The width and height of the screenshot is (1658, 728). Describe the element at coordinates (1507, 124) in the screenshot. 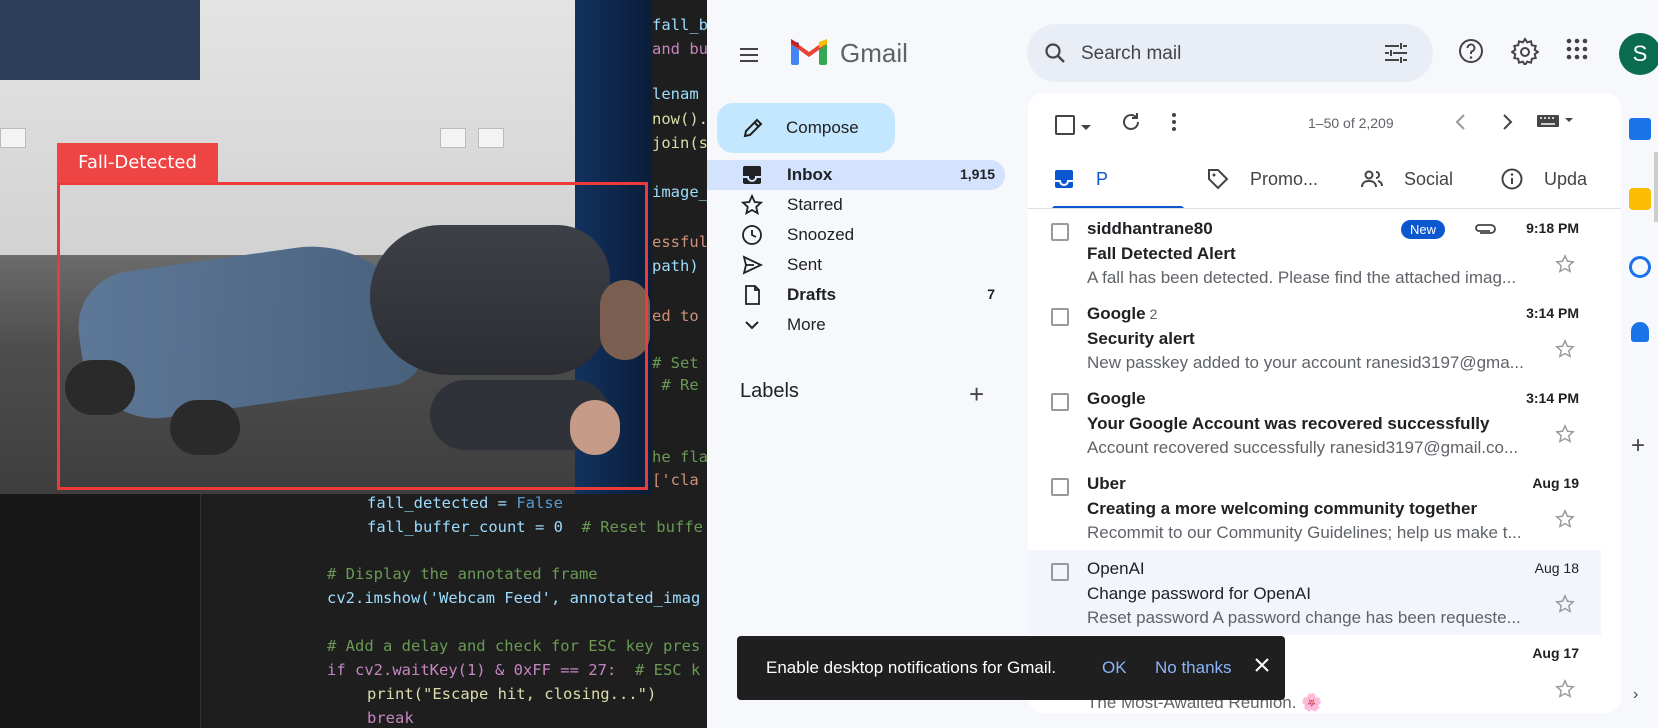

I see `next-page-icon` at that location.